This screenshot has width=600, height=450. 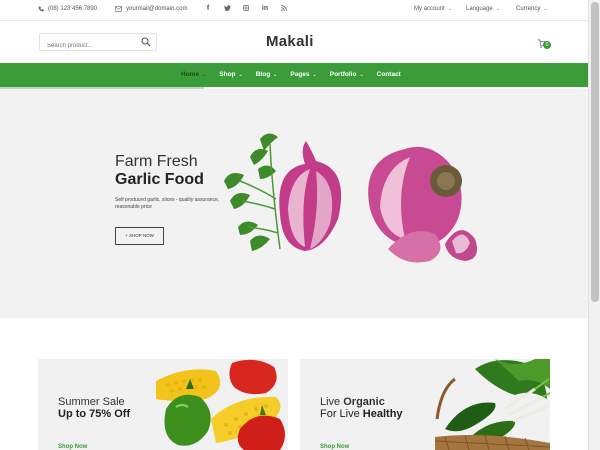 What do you see at coordinates (547, 45) in the screenshot?
I see `cart-count-badge: 0` at bounding box center [547, 45].